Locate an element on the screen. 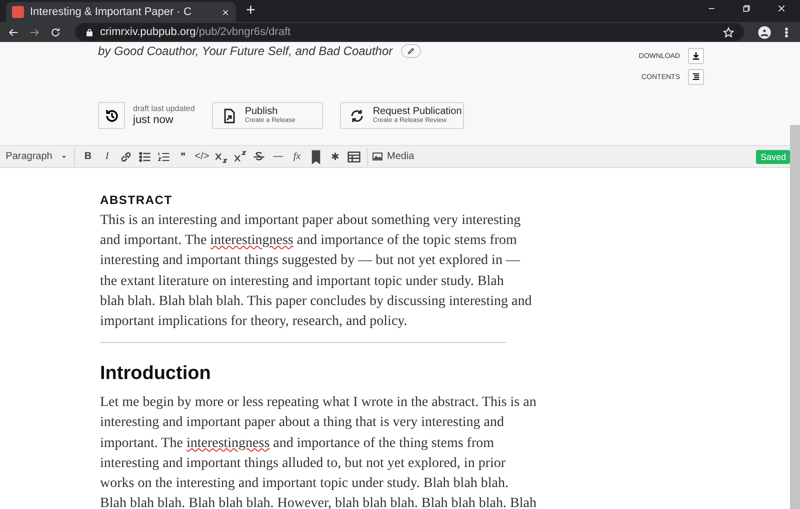  account-icon is located at coordinates (764, 32).